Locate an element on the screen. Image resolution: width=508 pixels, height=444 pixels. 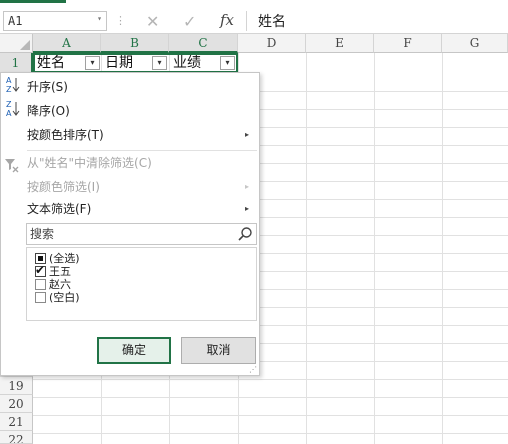
formula-input: 姓名 is located at coordinates (272, 21).